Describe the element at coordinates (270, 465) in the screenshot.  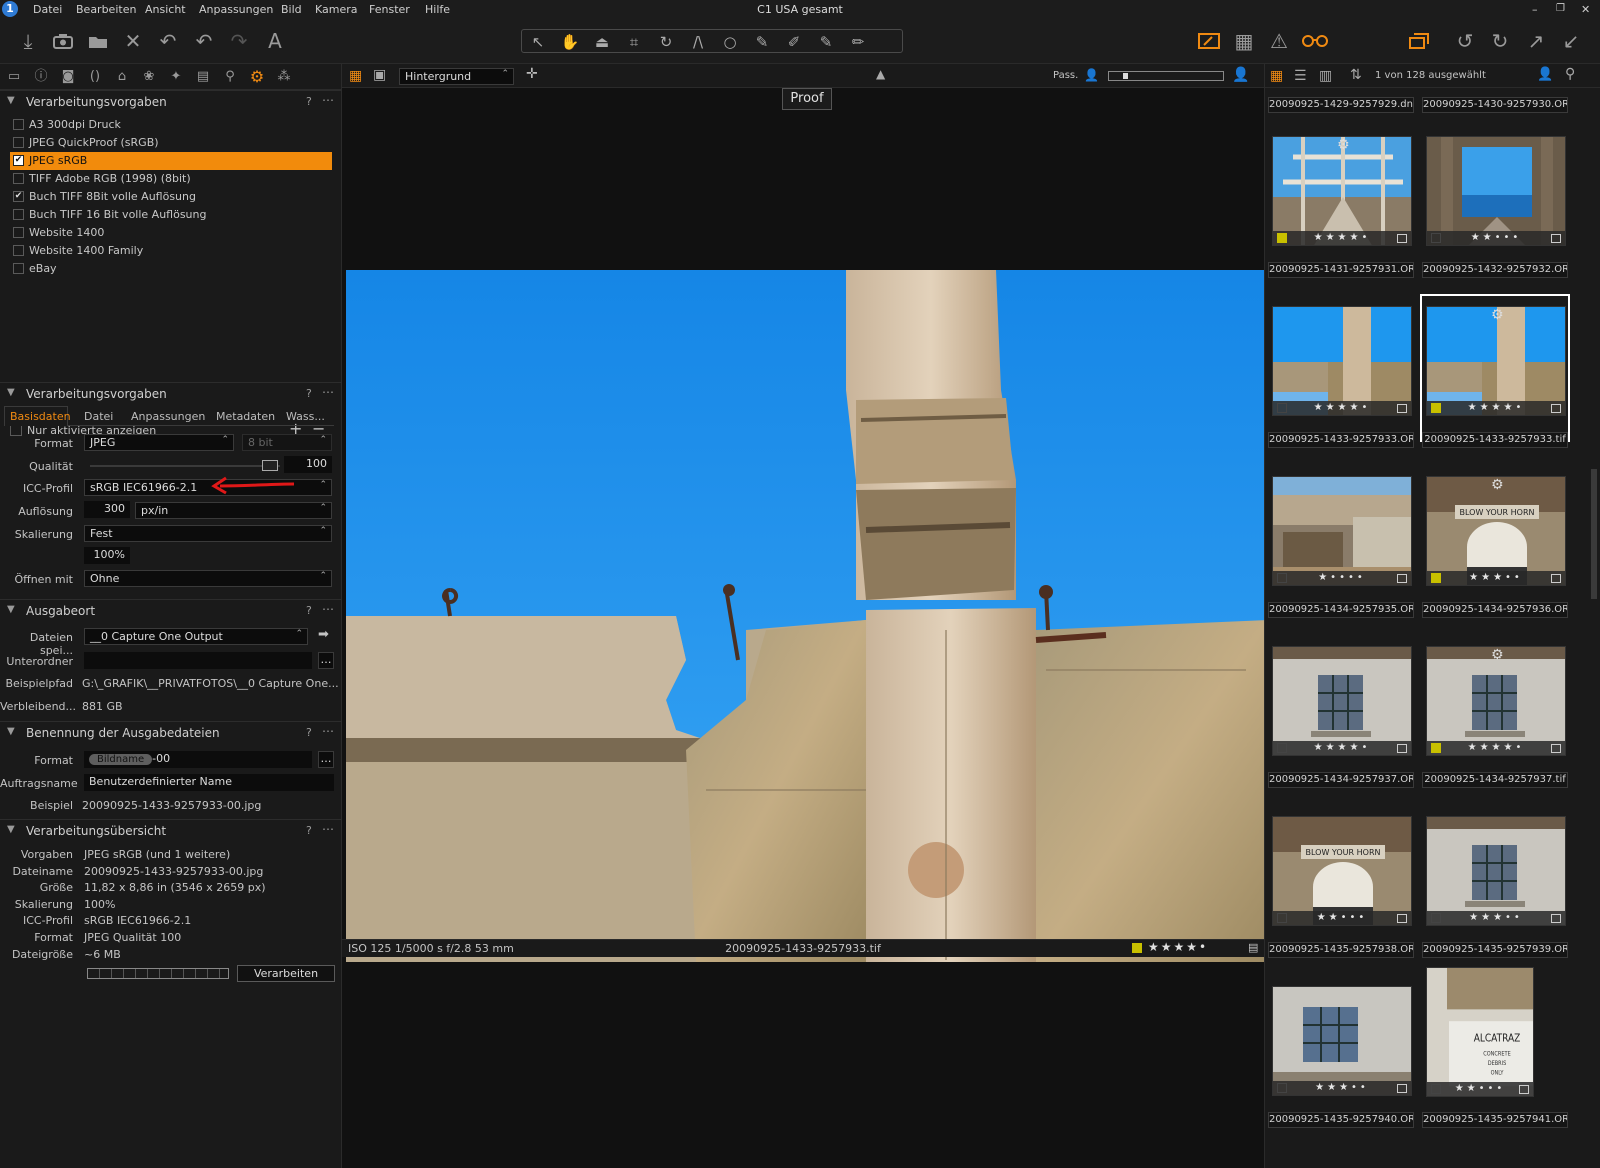
I see `quality-slider-handle` at that location.